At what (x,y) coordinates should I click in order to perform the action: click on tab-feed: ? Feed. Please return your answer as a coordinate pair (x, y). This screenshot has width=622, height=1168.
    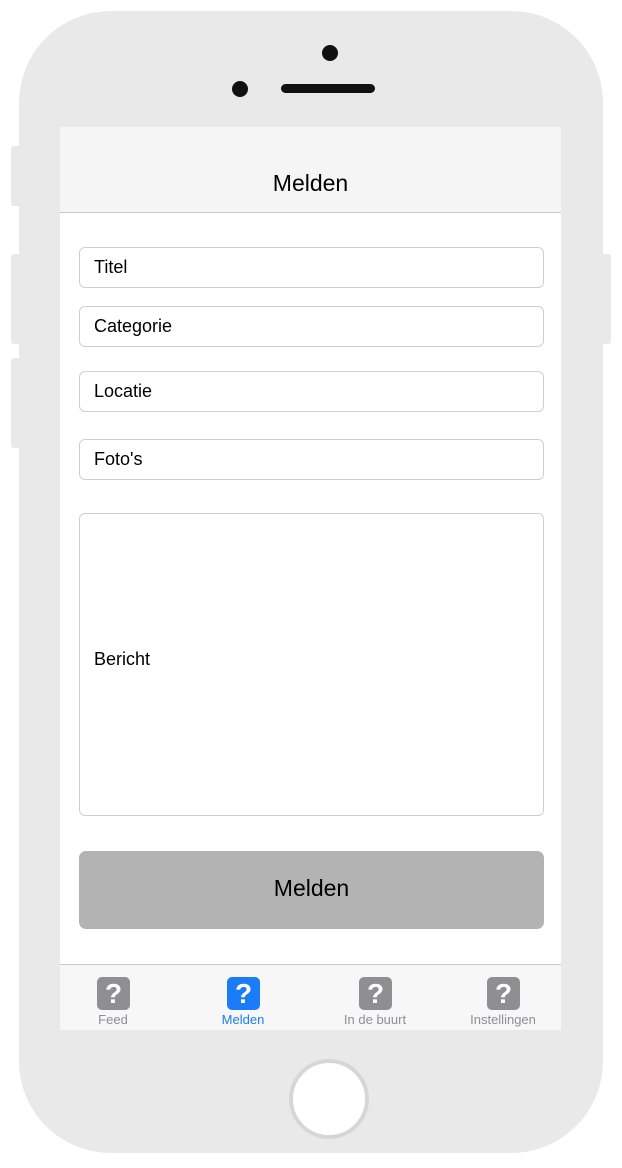
    Looking at the image, I should click on (116, 997).